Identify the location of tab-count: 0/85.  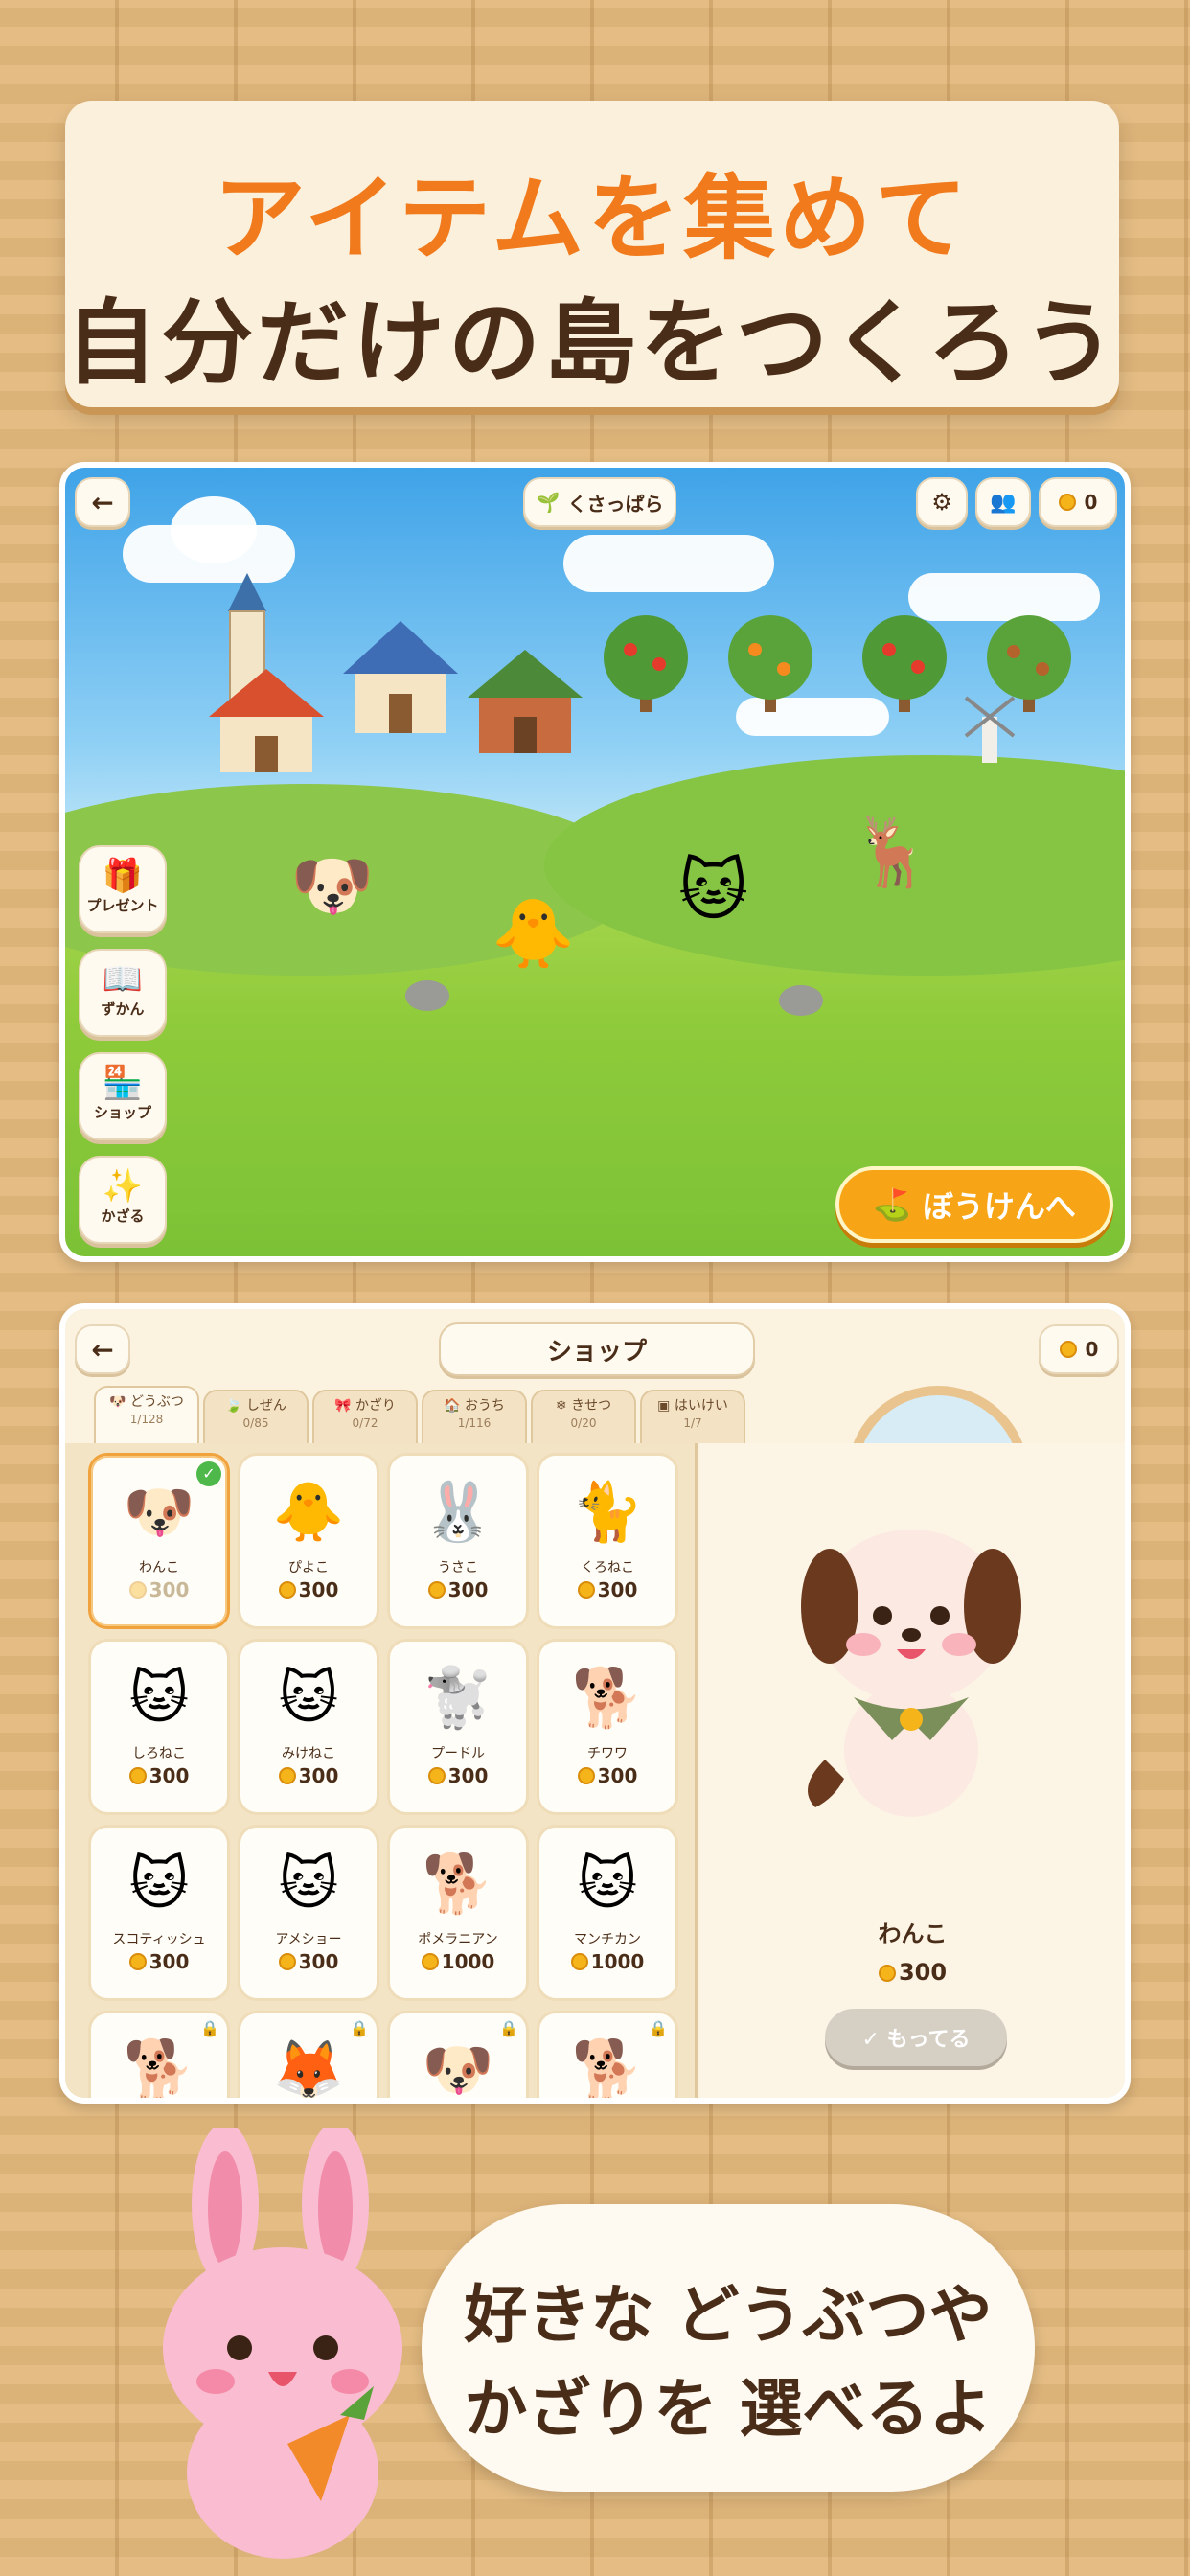
(256, 1423).